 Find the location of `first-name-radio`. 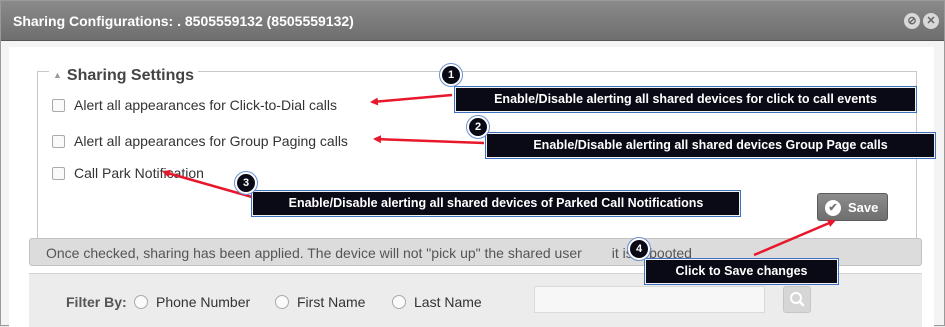

first-name-radio is located at coordinates (282, 302).